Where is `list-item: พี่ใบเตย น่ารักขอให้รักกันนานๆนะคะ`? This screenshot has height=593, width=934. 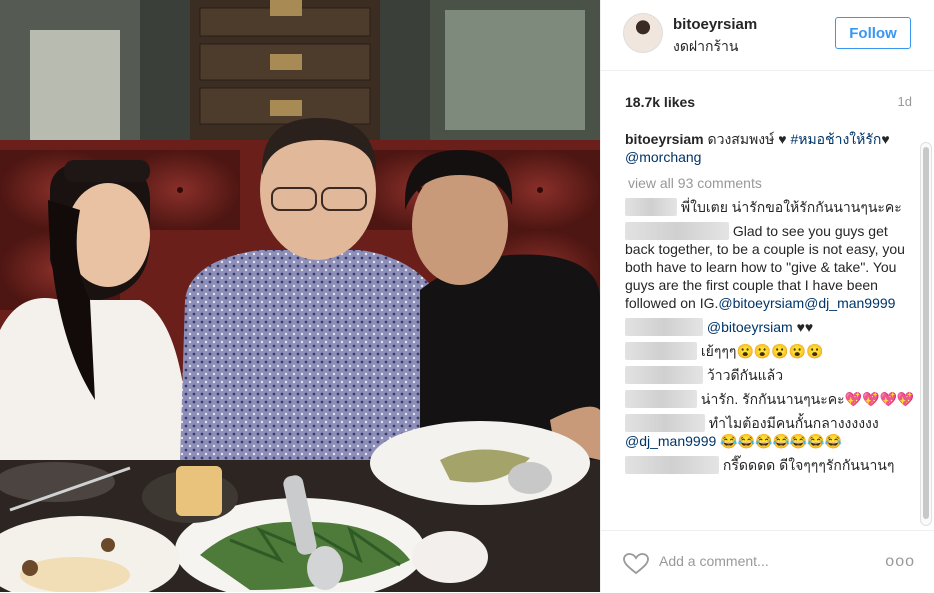
list-item: พี่ใบเตย น่ารักขอให้รักกันนานๆนะคะ is located at coordinates (771, 207).